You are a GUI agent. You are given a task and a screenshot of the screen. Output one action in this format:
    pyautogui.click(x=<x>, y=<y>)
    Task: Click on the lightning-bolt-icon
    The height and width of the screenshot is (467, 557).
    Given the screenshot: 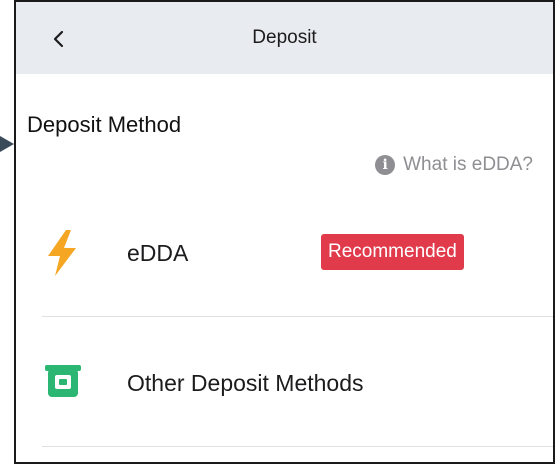 What is the action you would take?
    pyautogui.click(x=62, y=255)
    